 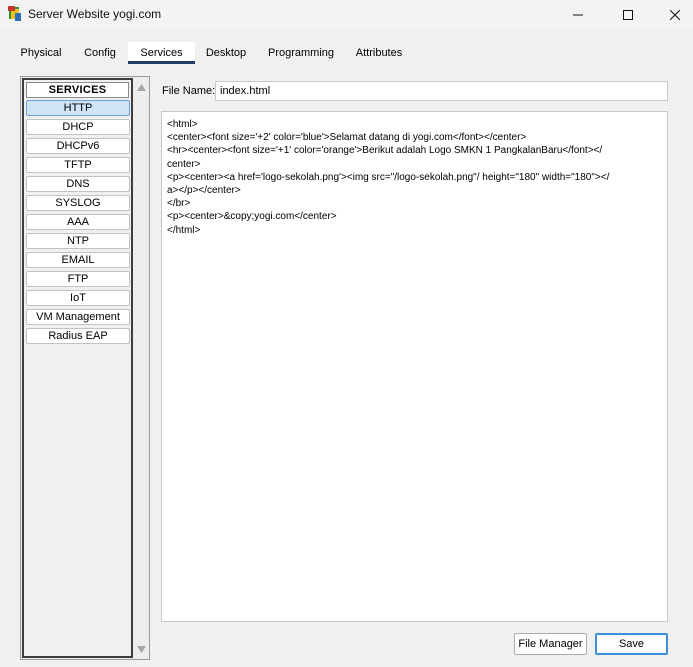 What do you see at coordinates (631, 644) in the screenshot?
I see `save-button: Save` at bounding box center [631, 644].